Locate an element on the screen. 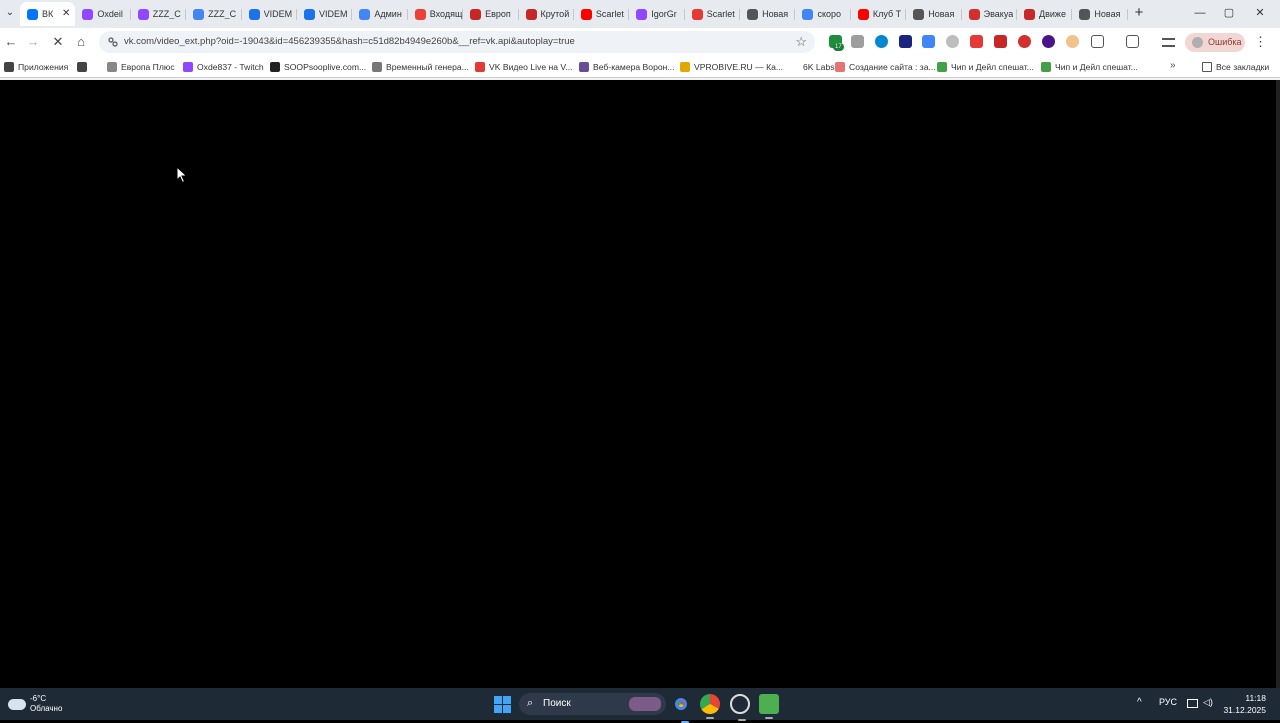 The image size is (1280, 723). translate-icon is located at coordinates (928, 41).